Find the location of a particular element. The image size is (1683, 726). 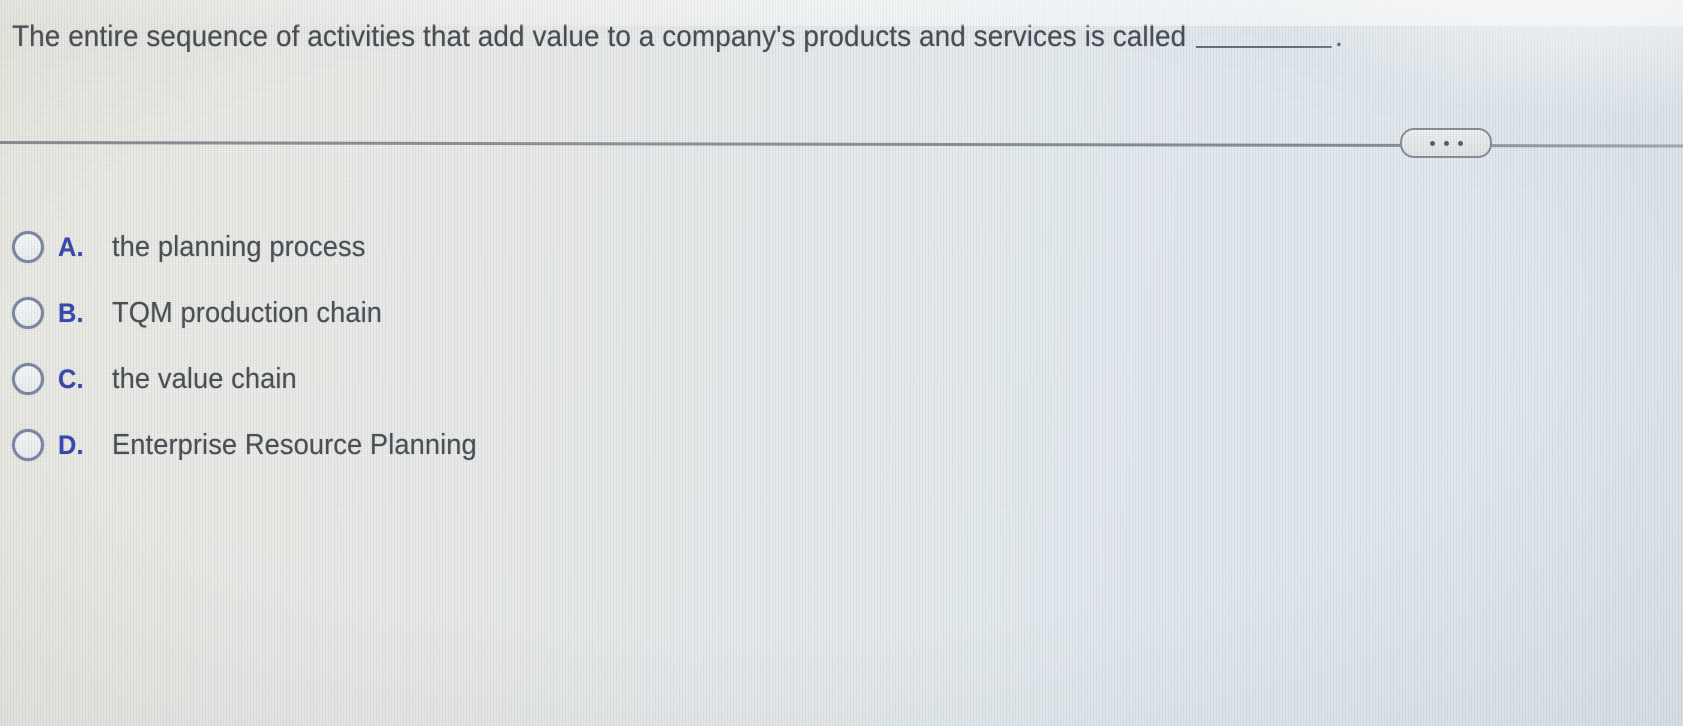

radio-button-b is located at coordinates (28, 313).